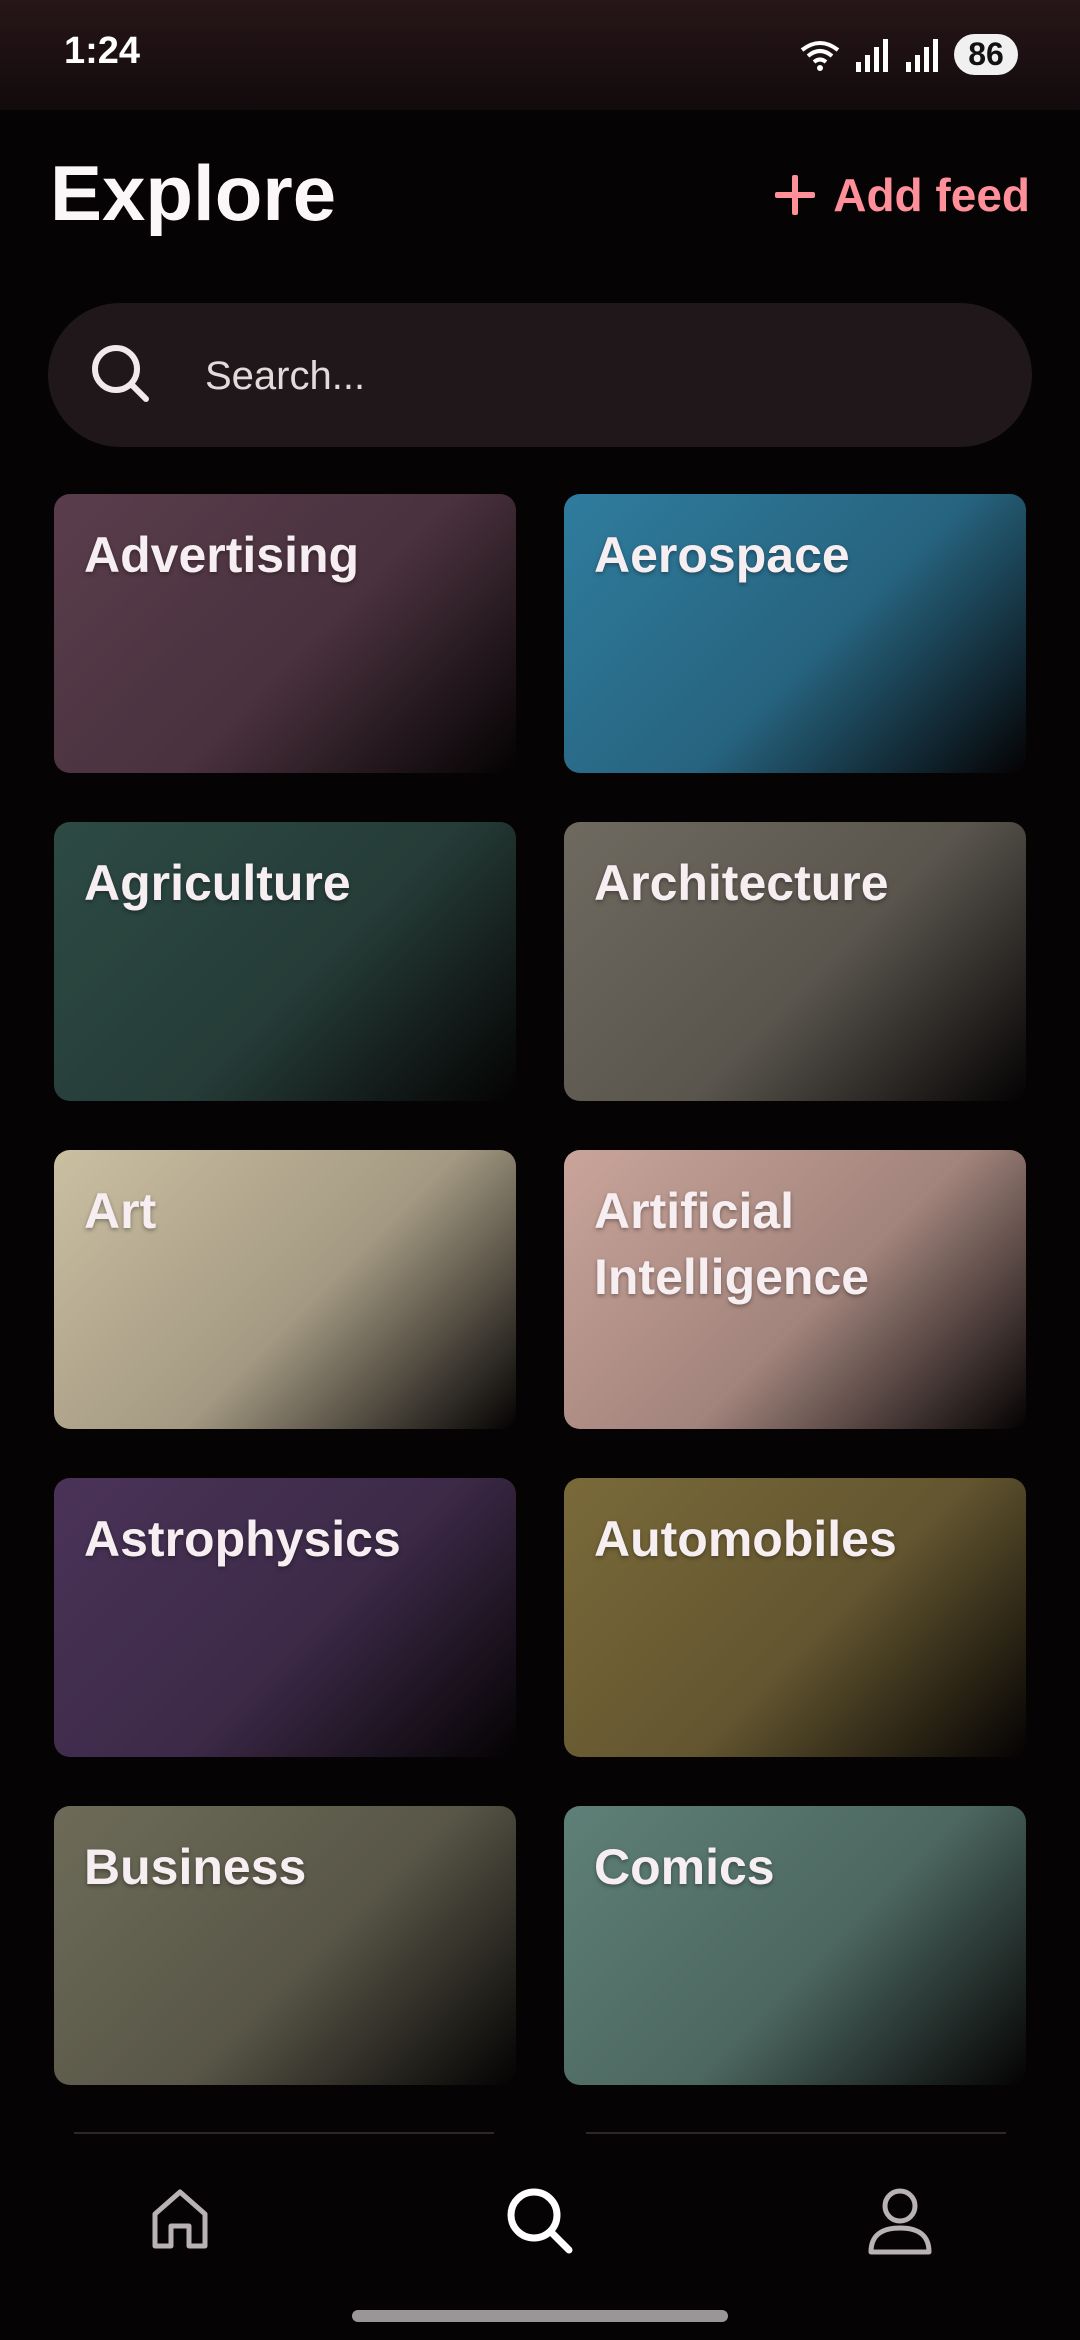 This screenshot has height=2340, width=1080. What do you see at coordinates (540, 195) in the screenshot?
I see `header: Explore Add feed` at bounding box center [540, 195].